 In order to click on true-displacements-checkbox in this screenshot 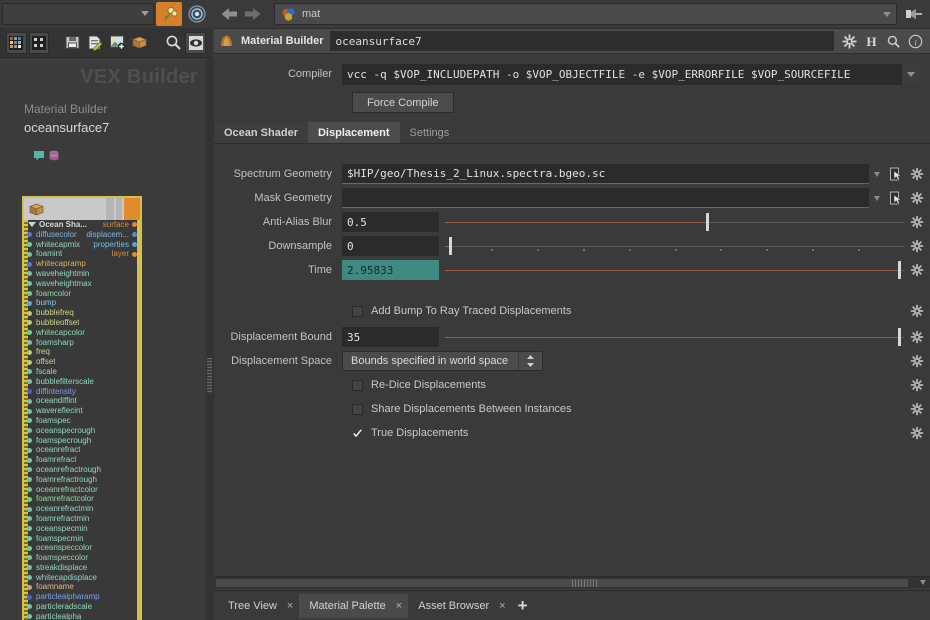, I will do `click(357, 433)`.